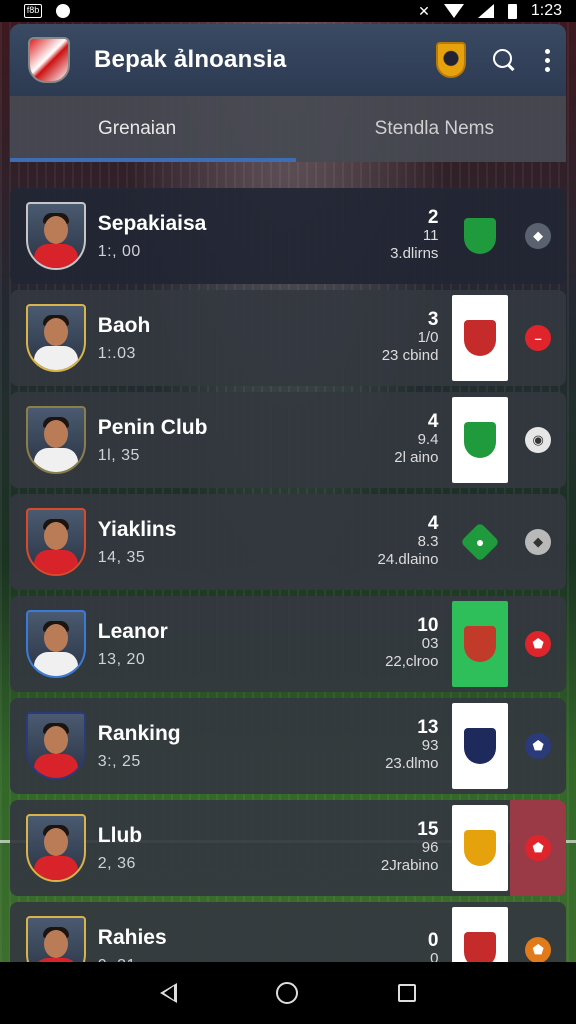 Image resolution: width=576 pixels, height=1024 pixels. I want to click on points-value: 96, so click(430, 847).